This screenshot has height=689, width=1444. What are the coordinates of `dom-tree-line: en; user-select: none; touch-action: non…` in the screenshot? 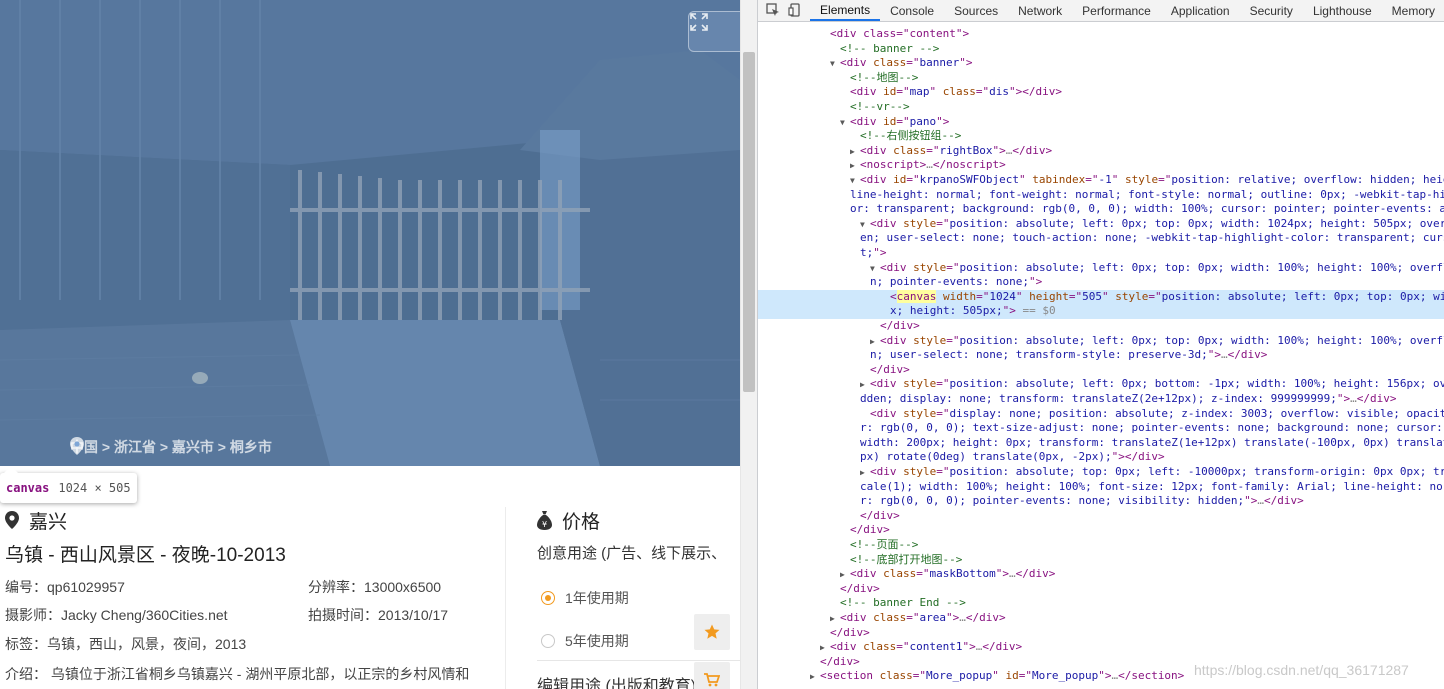 It's located at (1101, 238).